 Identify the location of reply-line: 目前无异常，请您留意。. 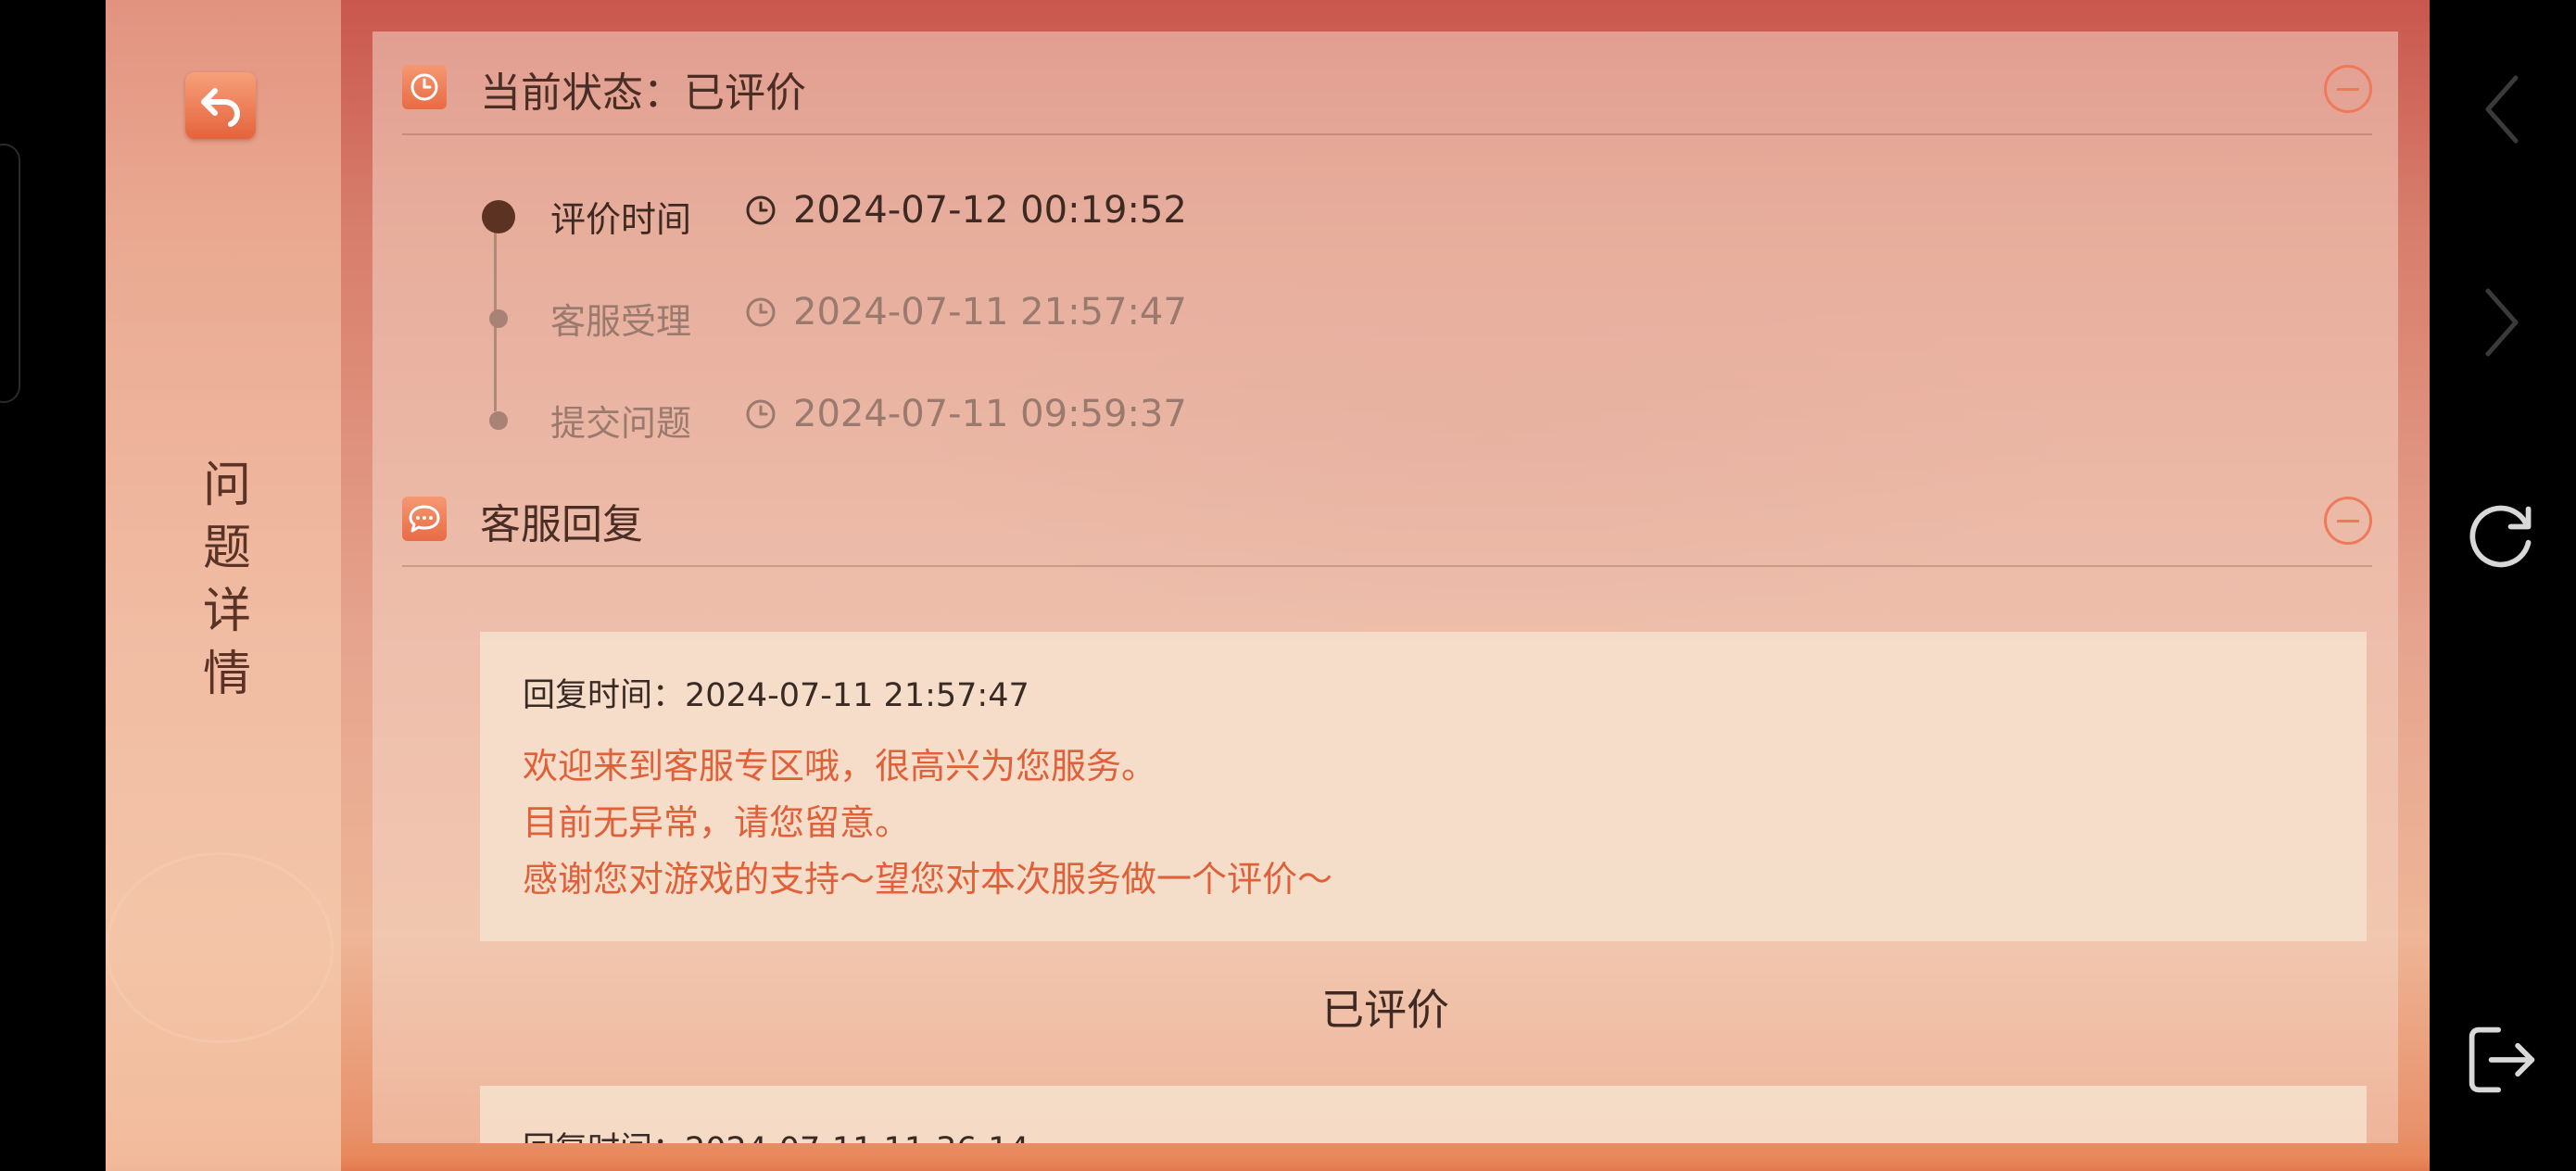
(717, 823).